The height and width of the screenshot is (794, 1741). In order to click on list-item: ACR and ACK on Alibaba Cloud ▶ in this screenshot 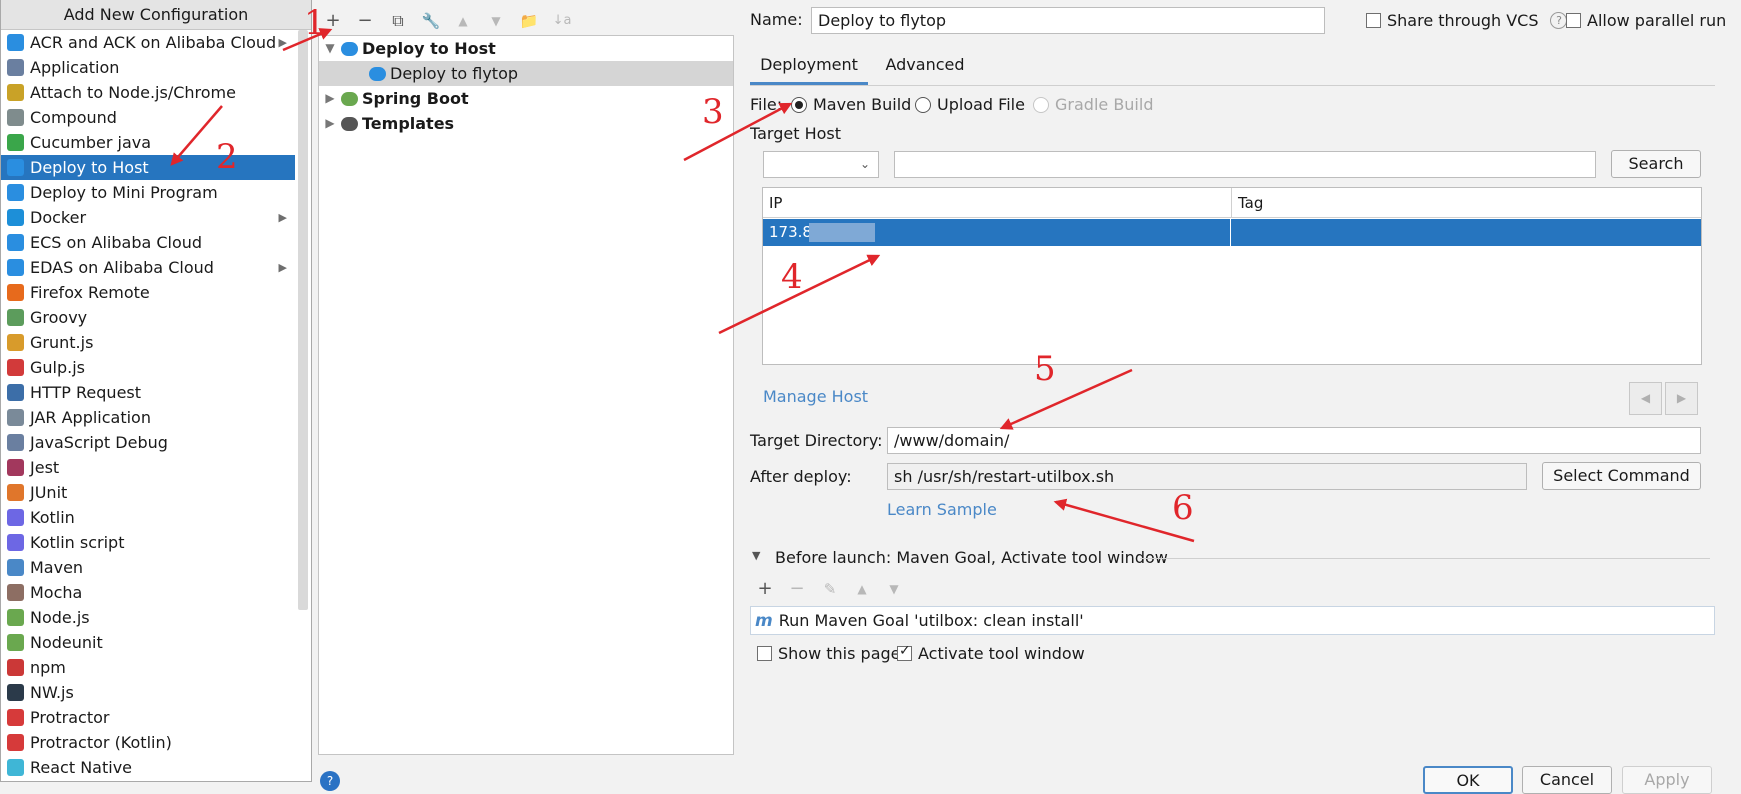, I will do `click(148, 42)`.